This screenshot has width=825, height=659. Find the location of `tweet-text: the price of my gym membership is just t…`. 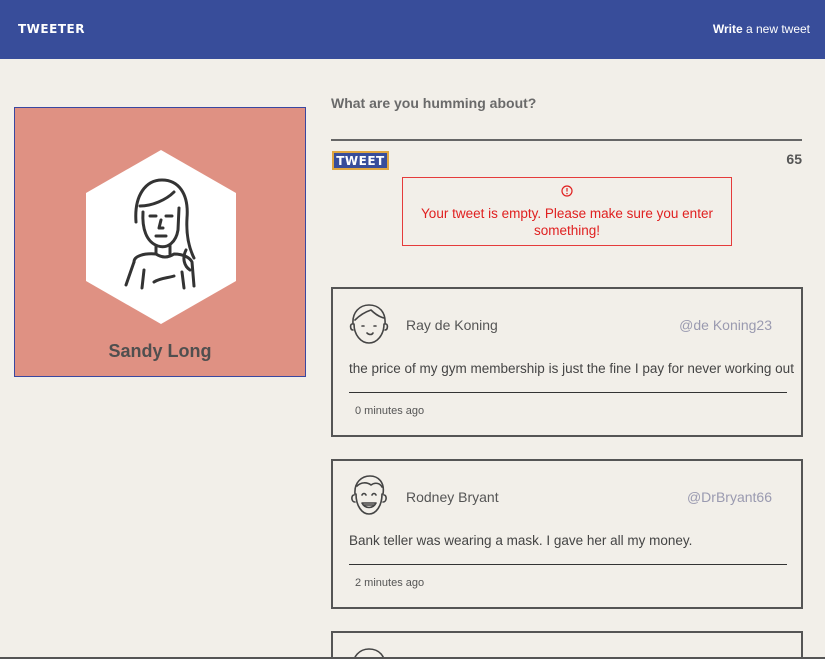

tweet-text: the price of my gym membership is just t… is located at coordinates (571, 368).